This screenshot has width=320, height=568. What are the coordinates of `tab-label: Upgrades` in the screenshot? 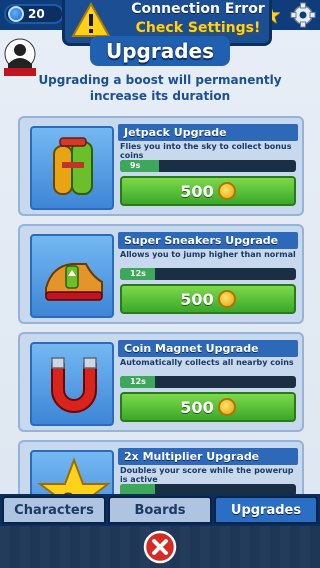 It's located at (266, 510).